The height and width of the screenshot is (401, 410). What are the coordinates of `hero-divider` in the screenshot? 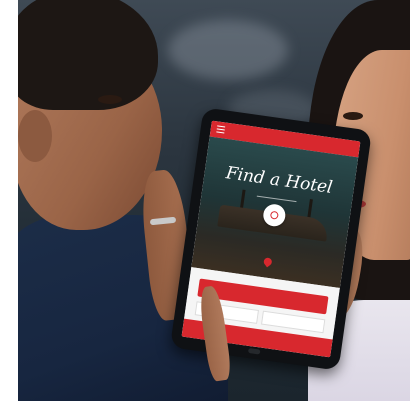 It's located at (276, 199).